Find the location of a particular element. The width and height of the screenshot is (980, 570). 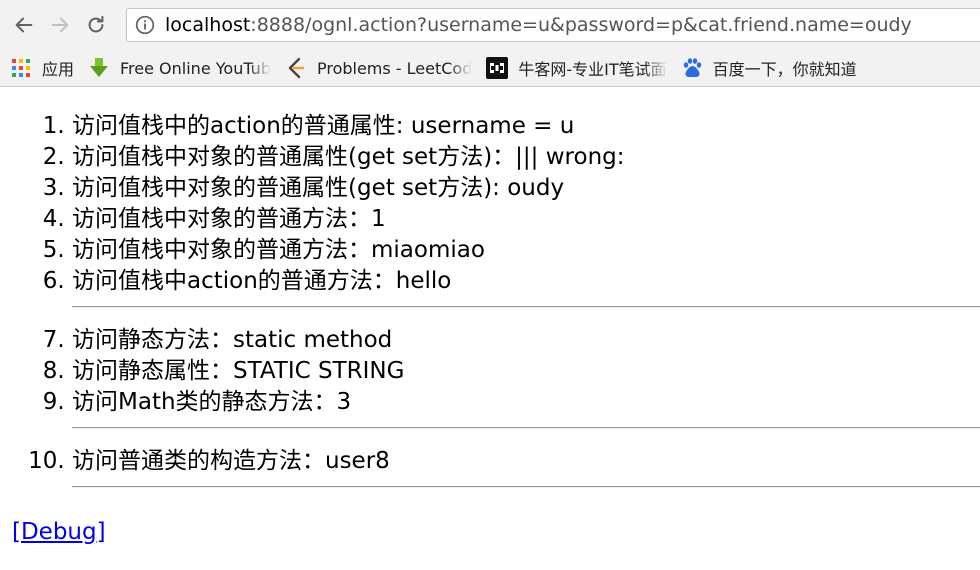

bookmark-label: 应用 is located at coordinates (58, 69).